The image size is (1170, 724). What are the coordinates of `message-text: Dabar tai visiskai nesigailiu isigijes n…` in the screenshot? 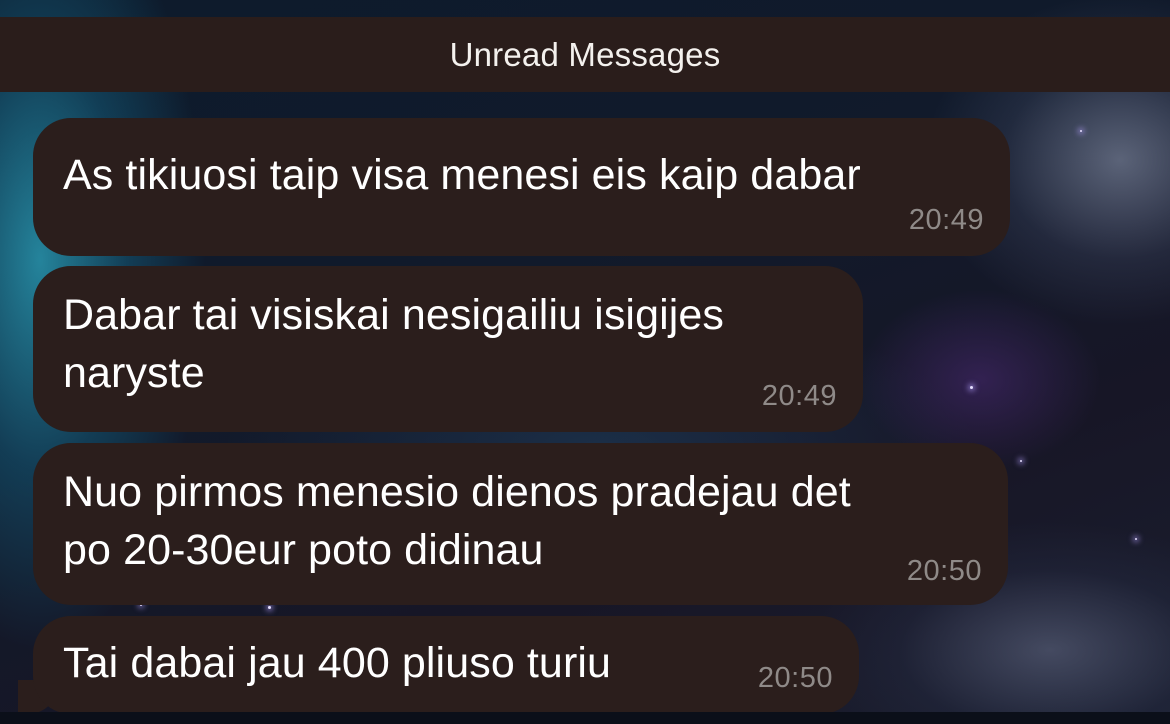 It's located at (394, 344).